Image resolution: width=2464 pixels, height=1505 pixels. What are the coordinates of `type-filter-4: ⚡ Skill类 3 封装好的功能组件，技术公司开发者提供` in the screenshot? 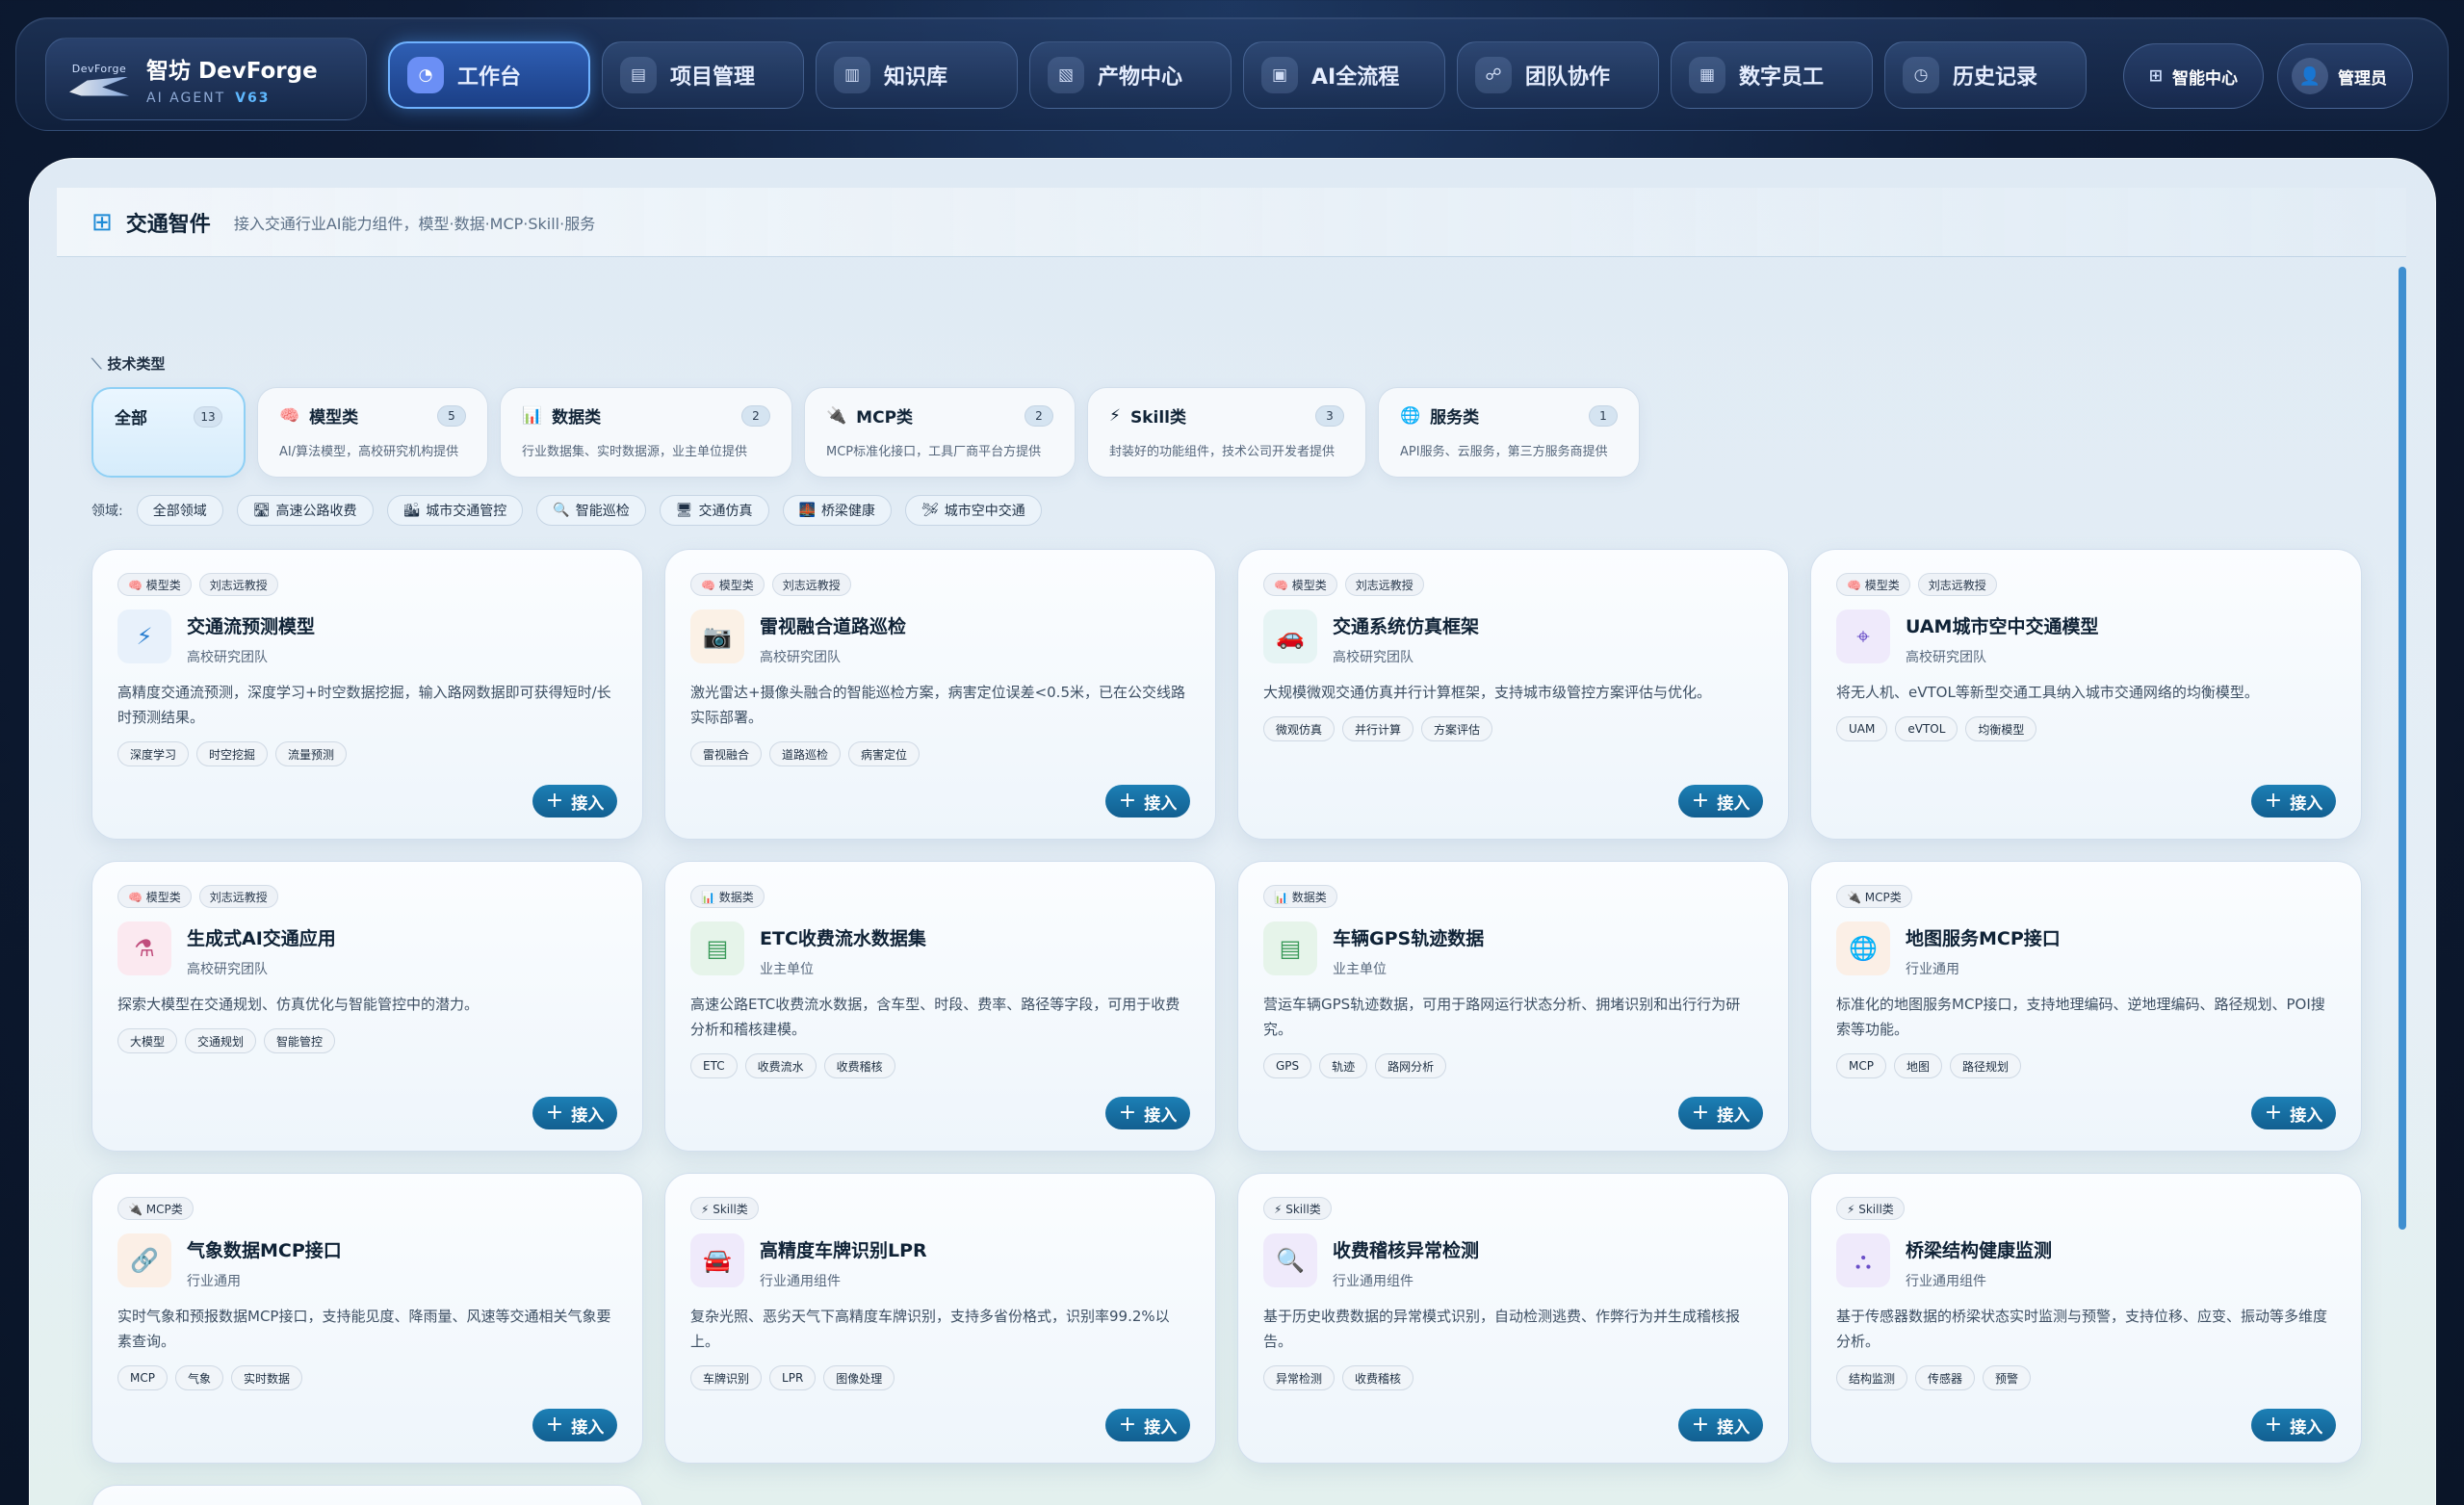 It's located at (1226, 432).